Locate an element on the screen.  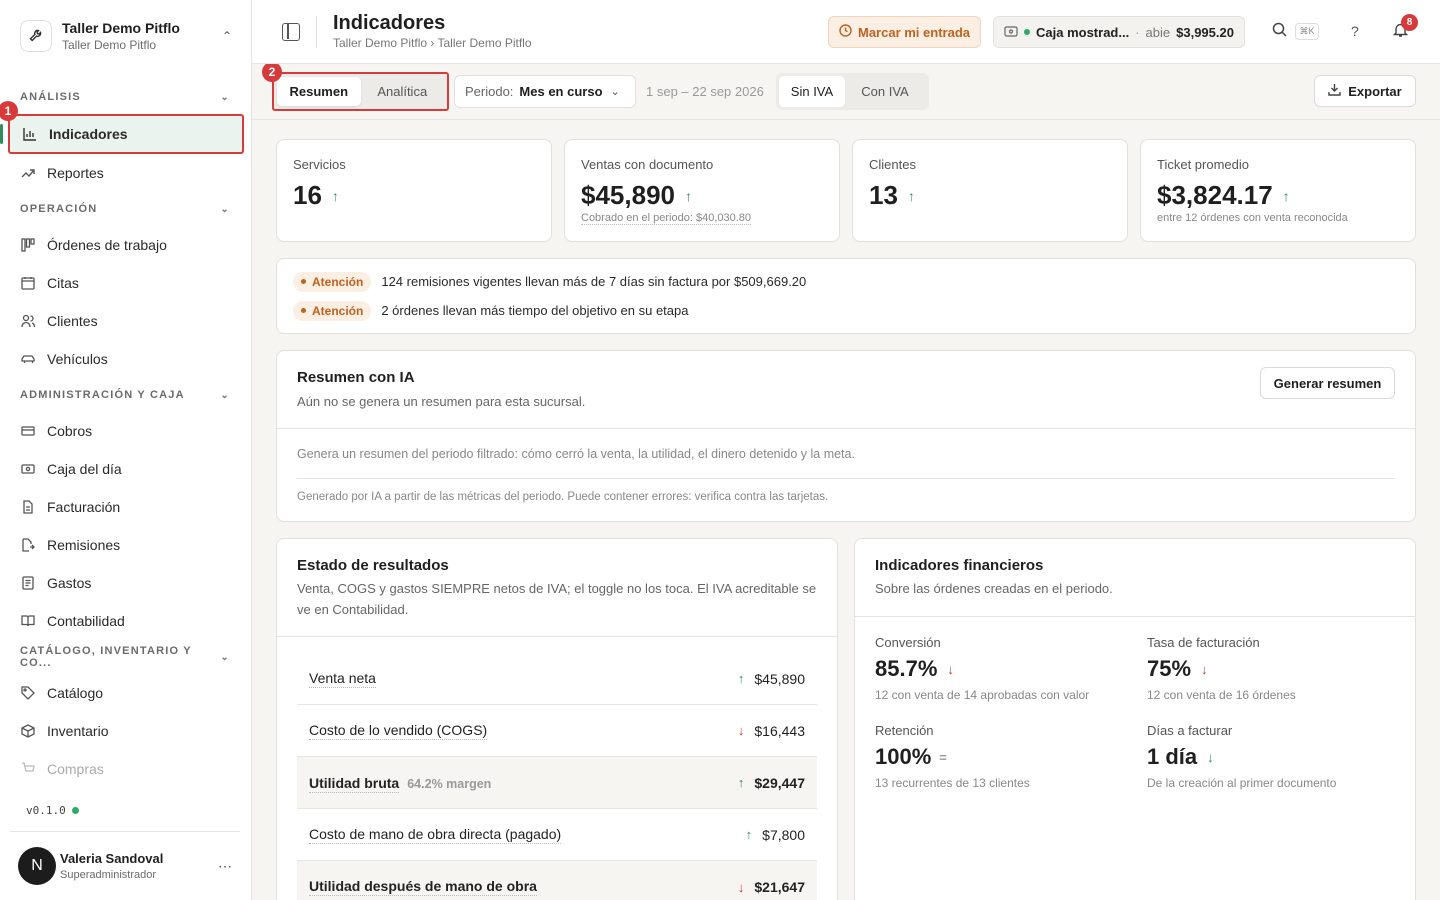
toggle-sin-iva: Sin IVA is located at coordinates (812, 91).